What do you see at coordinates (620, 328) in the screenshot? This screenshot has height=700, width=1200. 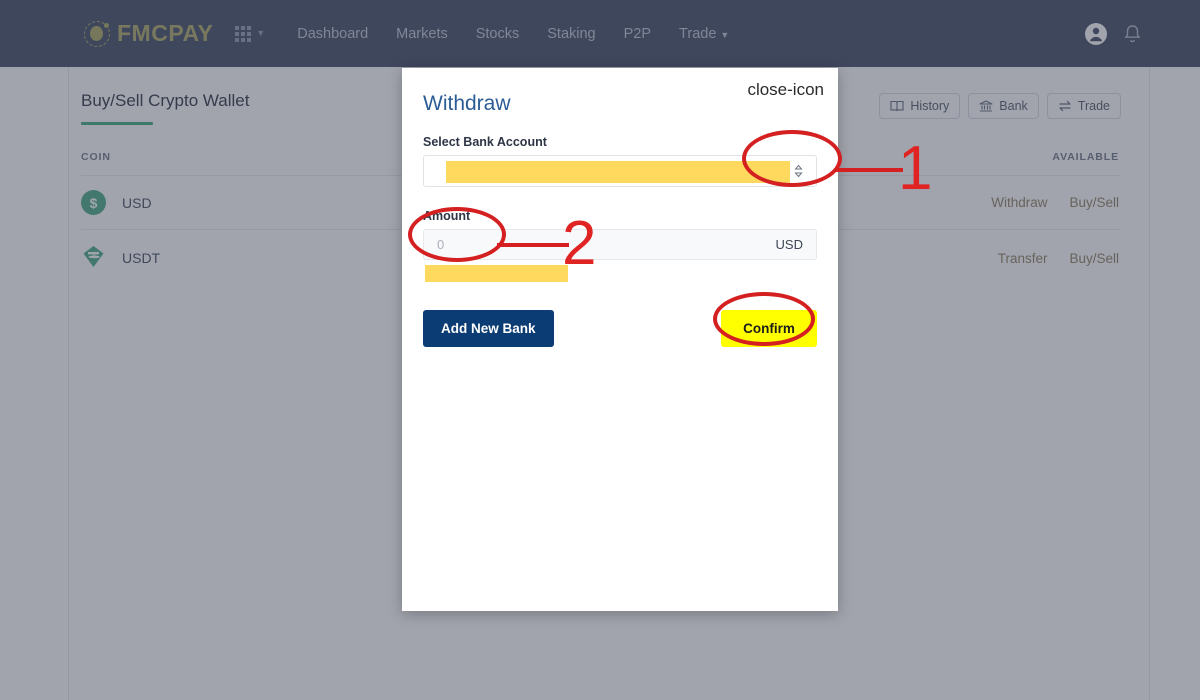 I see `modal-action-buttons: Add New Bank Confirm` at bounding box center [620, 328].